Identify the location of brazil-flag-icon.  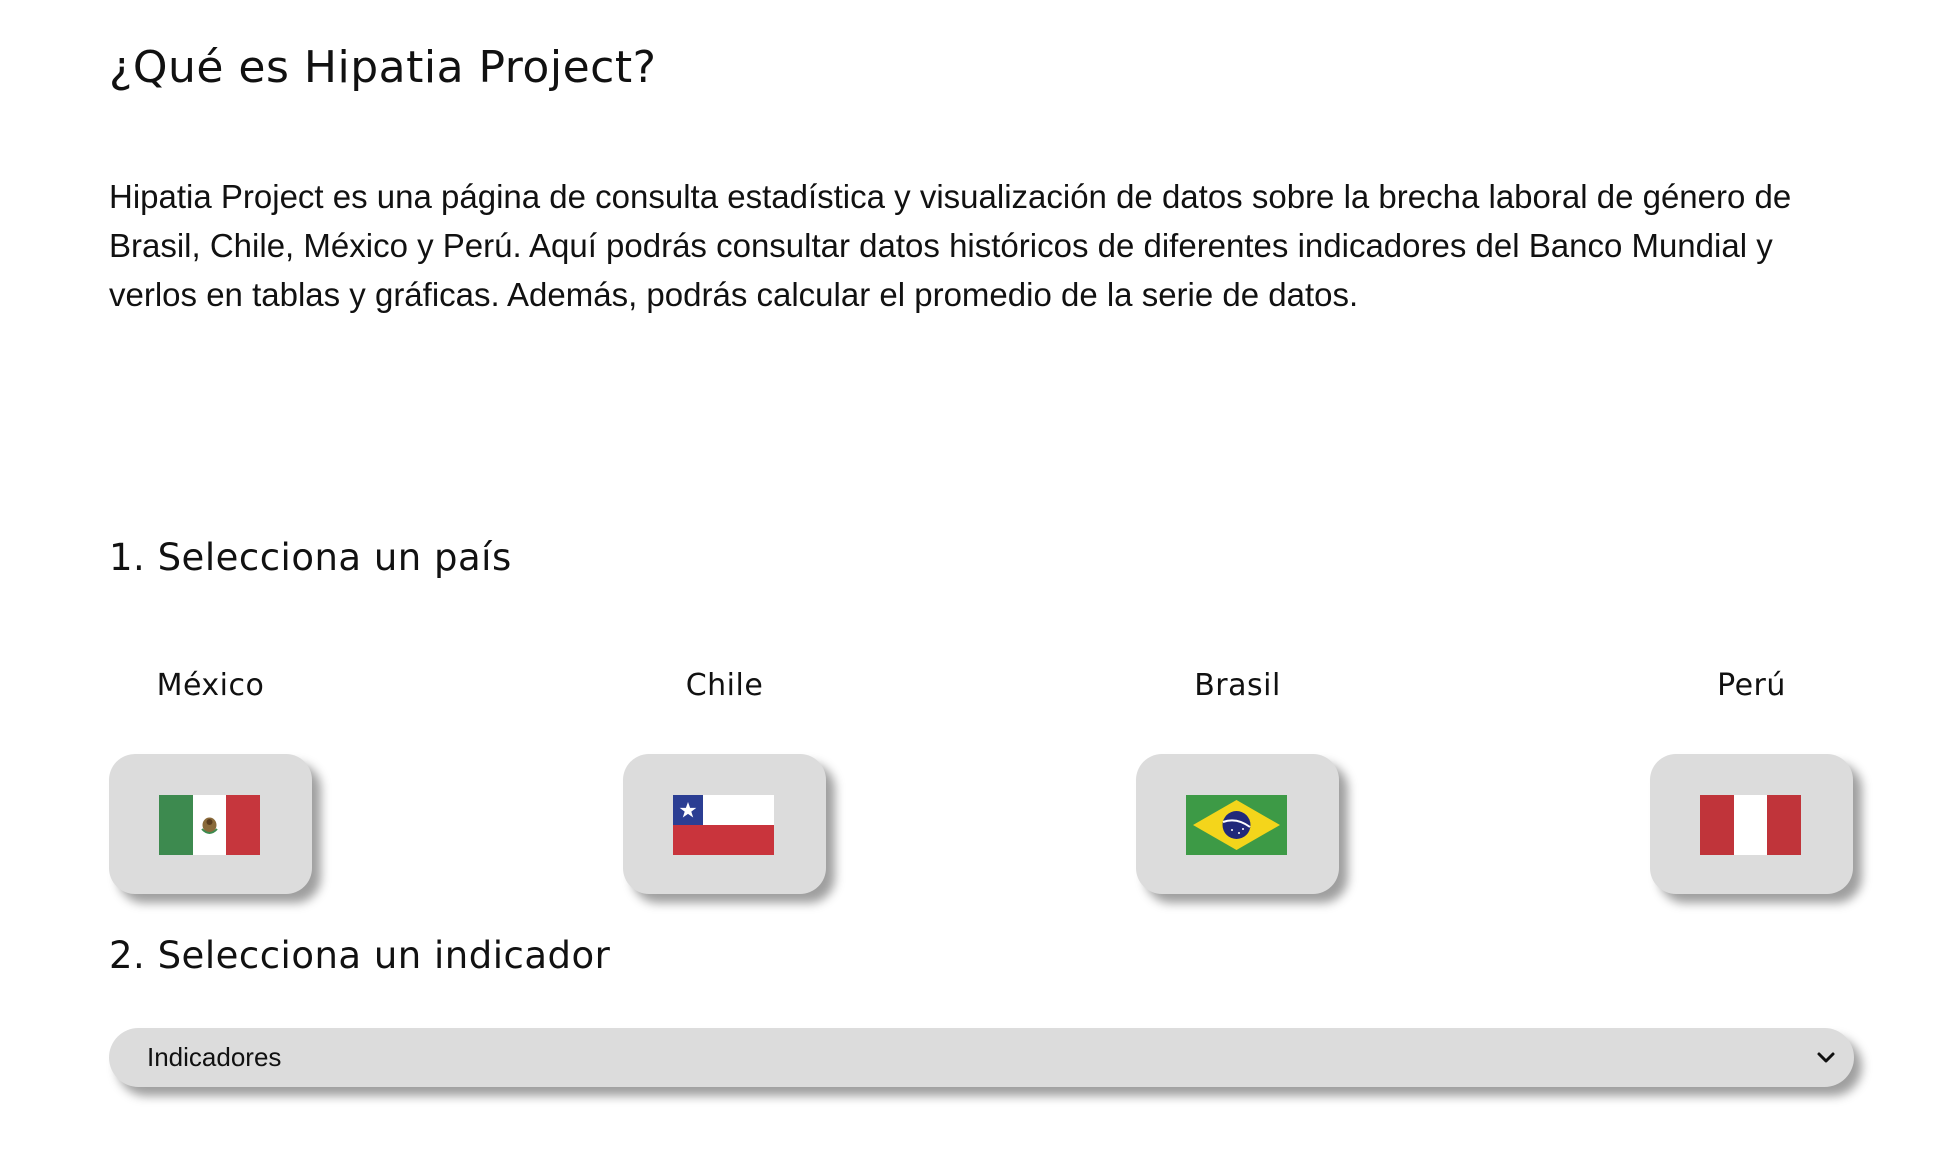
(1236, 825).